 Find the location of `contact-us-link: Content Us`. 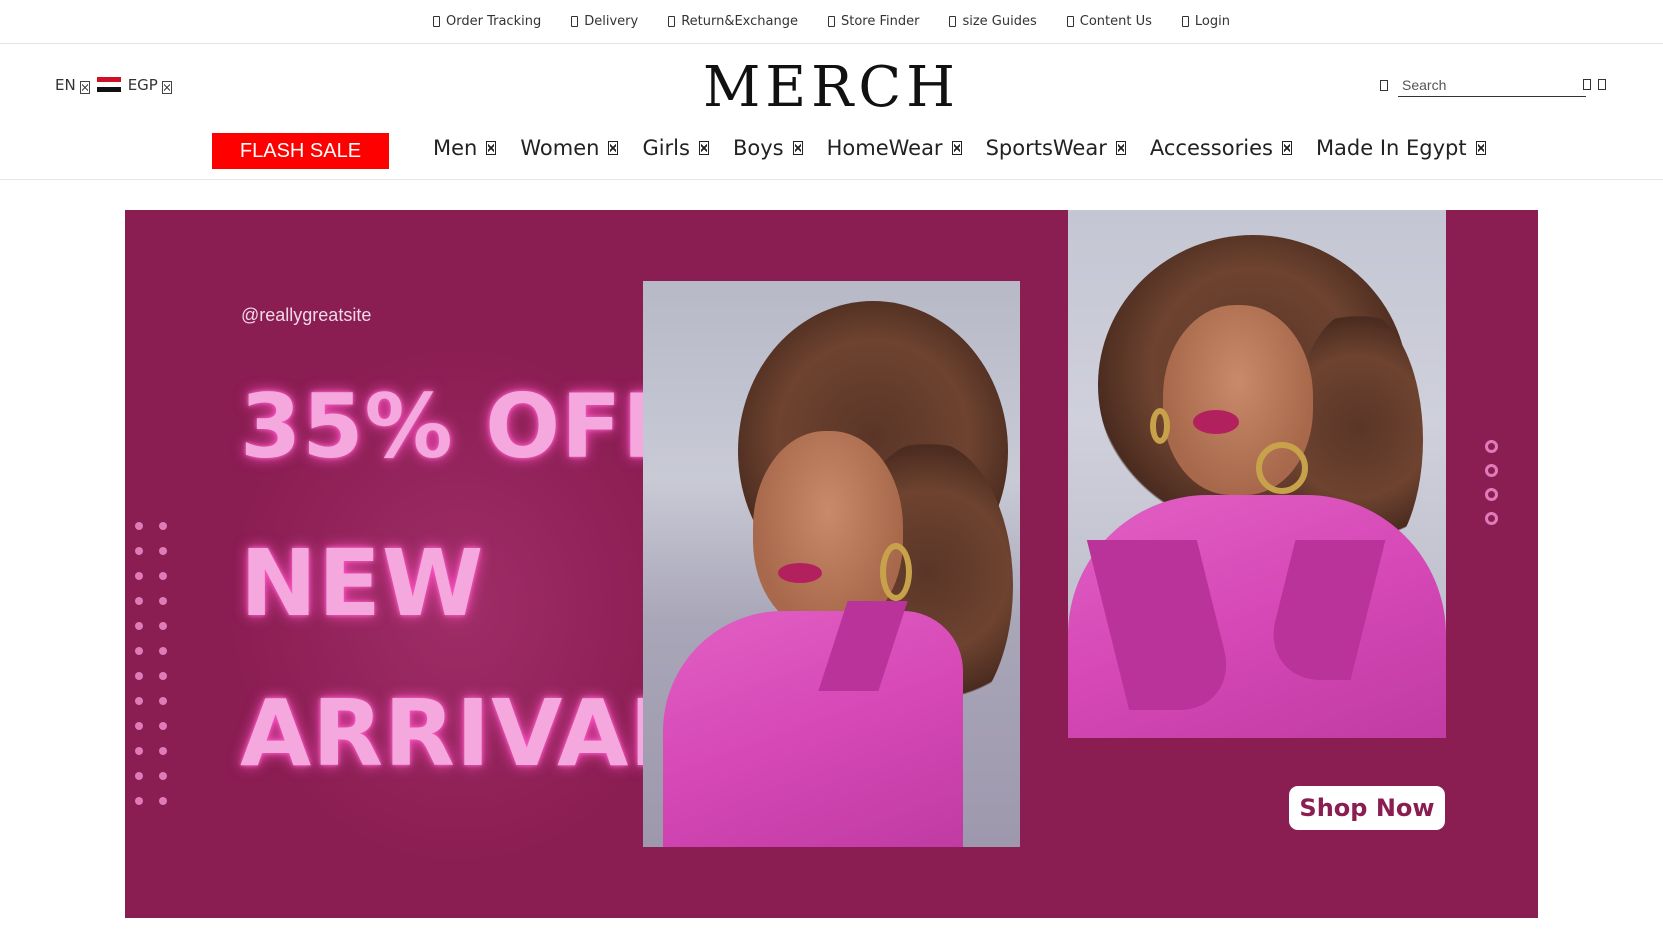

contact-us-link: Content Us is located at coordinates (1109, 21).